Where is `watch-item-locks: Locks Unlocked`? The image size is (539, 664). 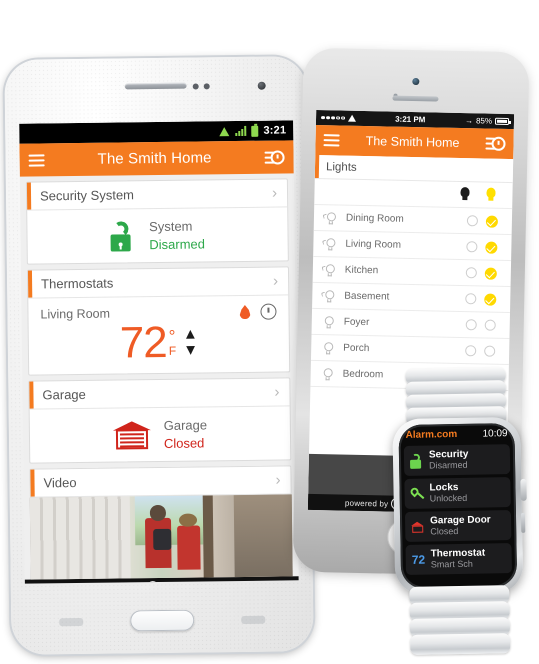
watch-item-locks: Locks Unlocked is located at coordinates (457, 493).